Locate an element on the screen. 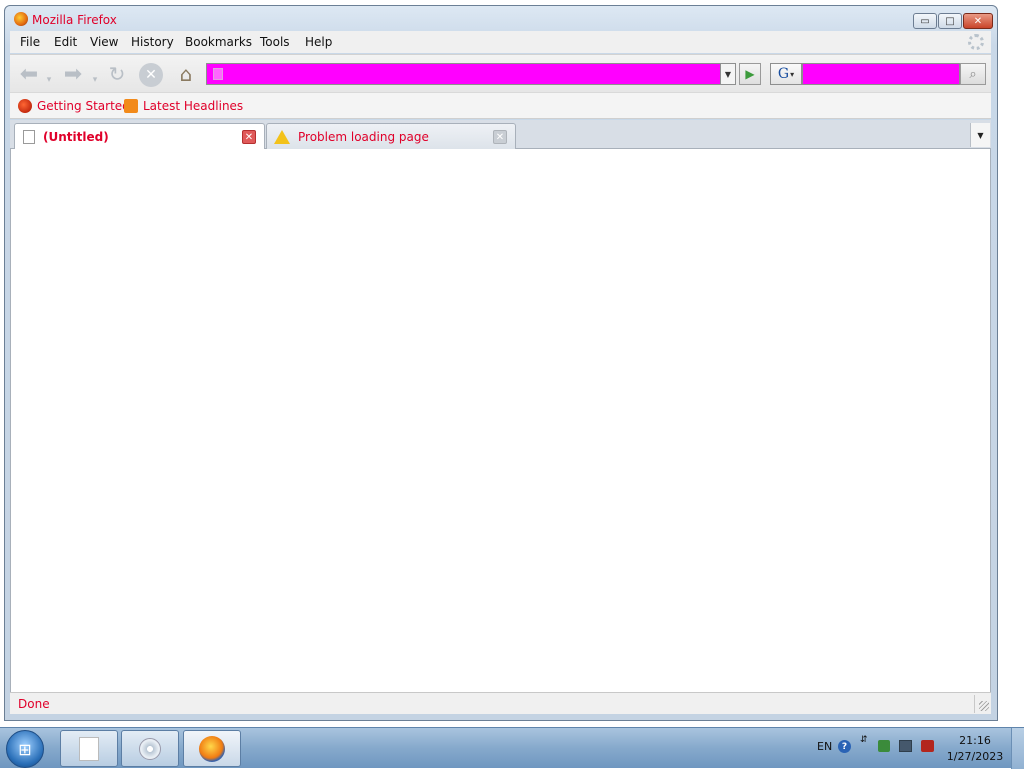 The image size is (1024, 769). bookmark-getting-started: Getting Started is located at coordinates (74, 106).